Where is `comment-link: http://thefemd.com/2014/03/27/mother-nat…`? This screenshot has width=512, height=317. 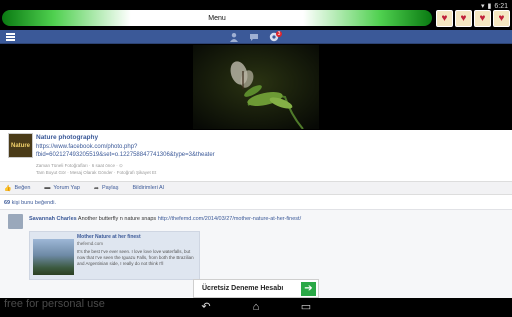 comment-link: http://thefemd.com/2014/03/27/mother-nat… is located at coordinates (229, 219).